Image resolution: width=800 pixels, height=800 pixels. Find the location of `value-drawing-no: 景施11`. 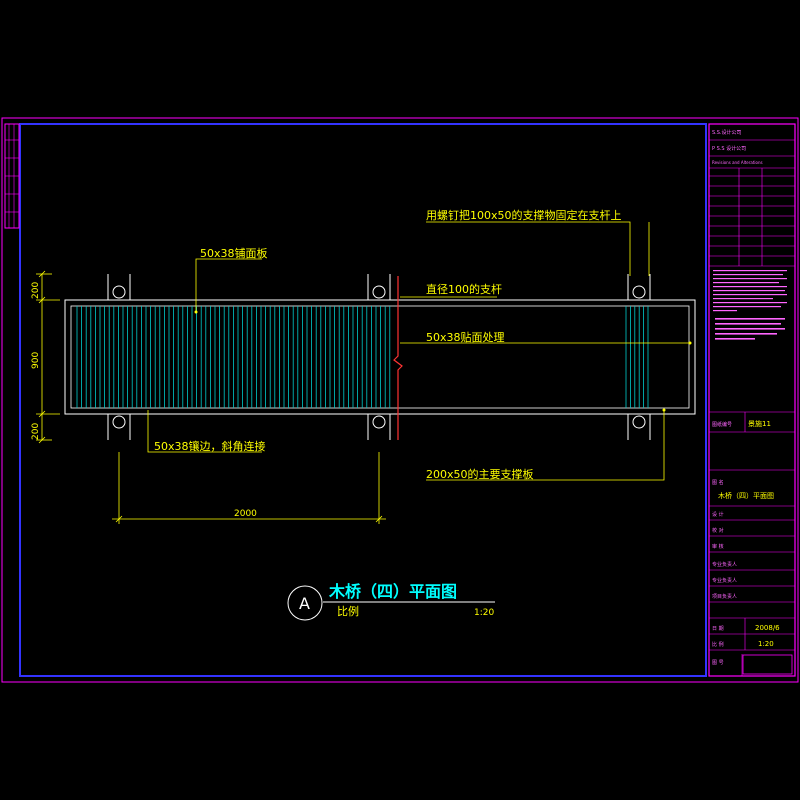

value-drawing-no: 景施11 is located at coordinates (759, 423).